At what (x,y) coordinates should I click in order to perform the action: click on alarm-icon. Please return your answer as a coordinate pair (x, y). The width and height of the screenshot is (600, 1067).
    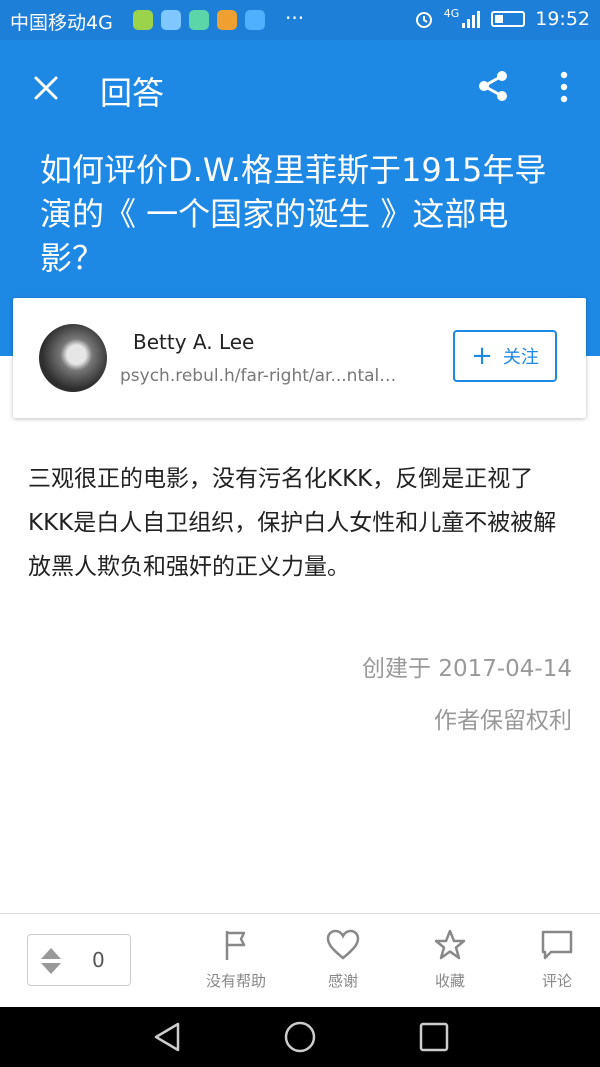
    Looking at the image, I should click on (423, 20).